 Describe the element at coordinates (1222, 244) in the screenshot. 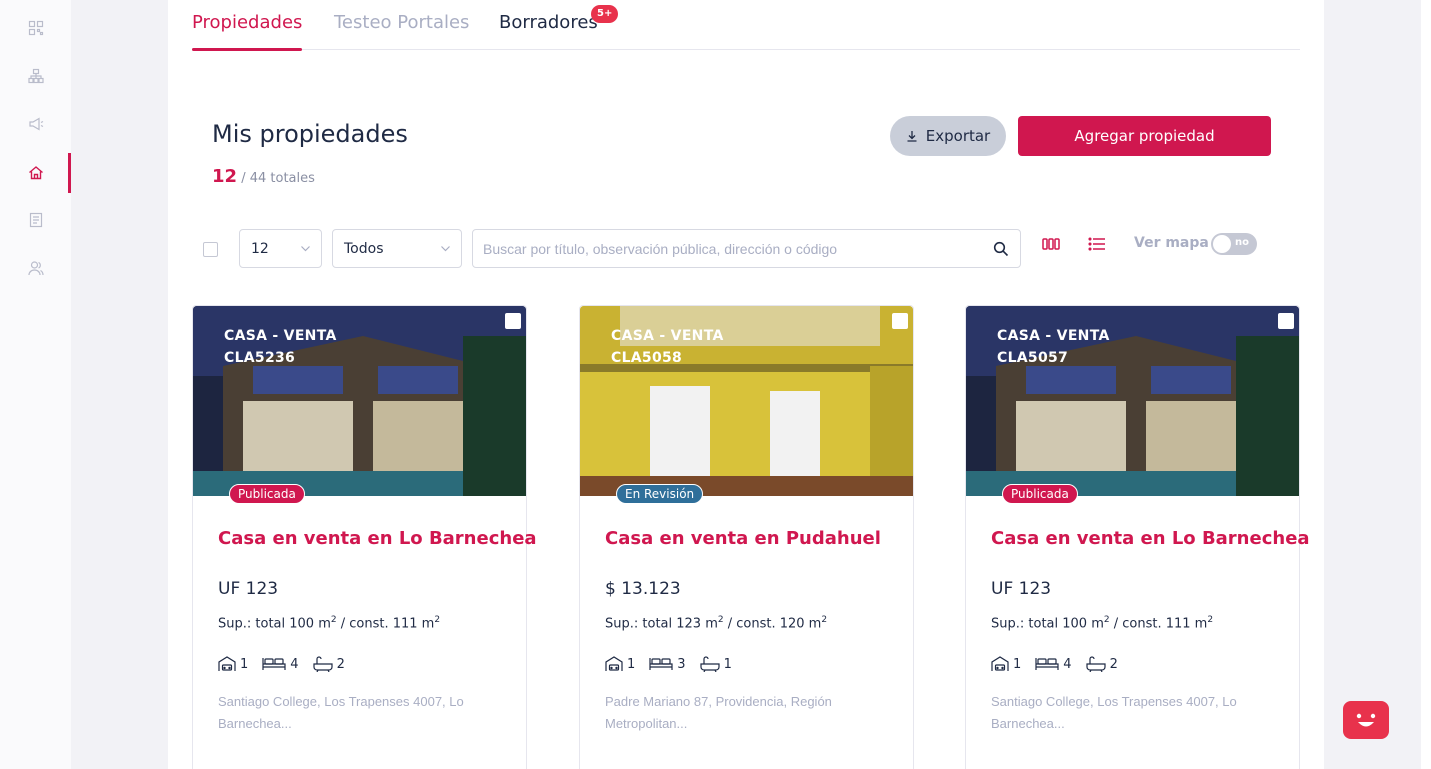

I see `toggle-knob` at that location.